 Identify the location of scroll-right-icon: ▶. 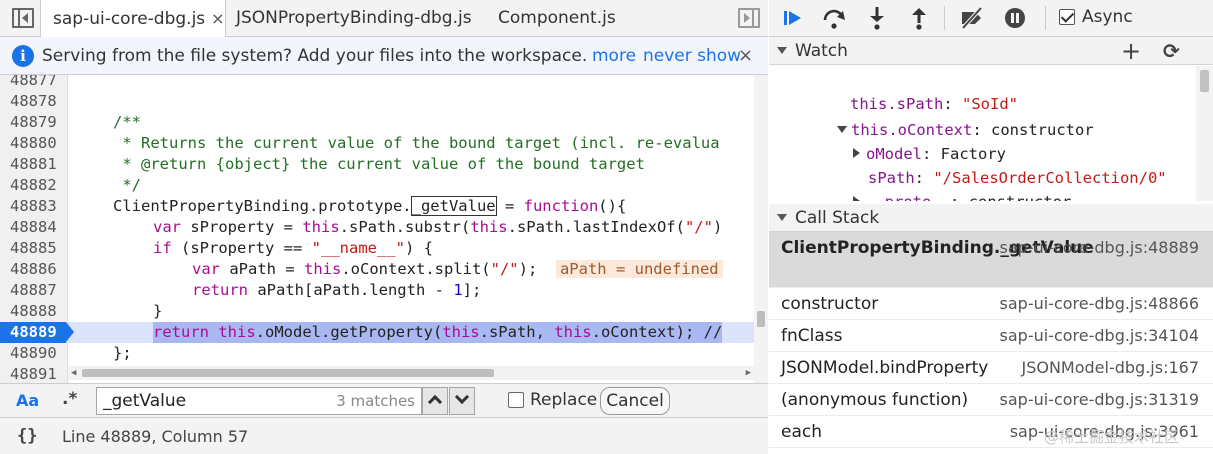
(748, 373).